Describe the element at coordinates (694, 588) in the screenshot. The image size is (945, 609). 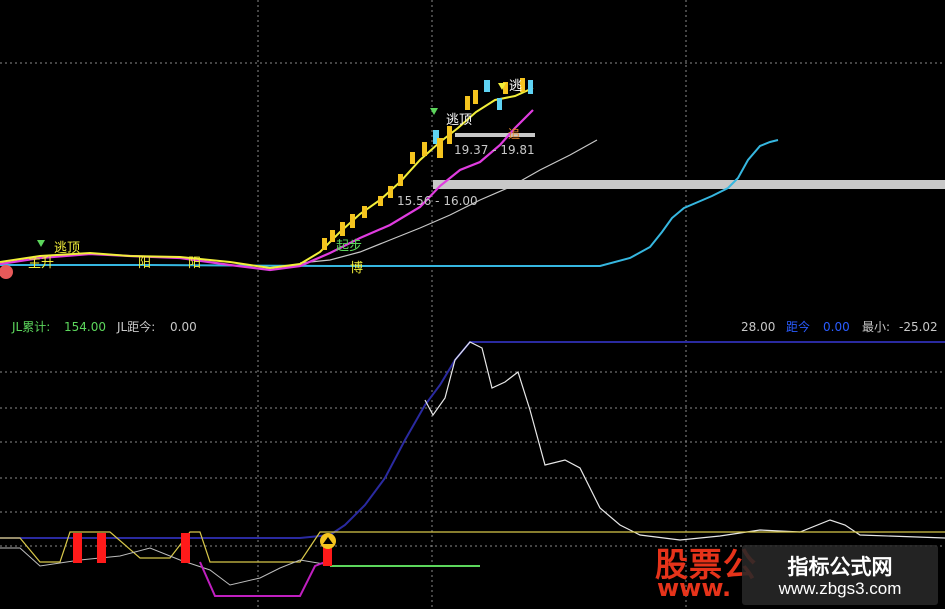
I see `watermark-left-url: www.` at that location.